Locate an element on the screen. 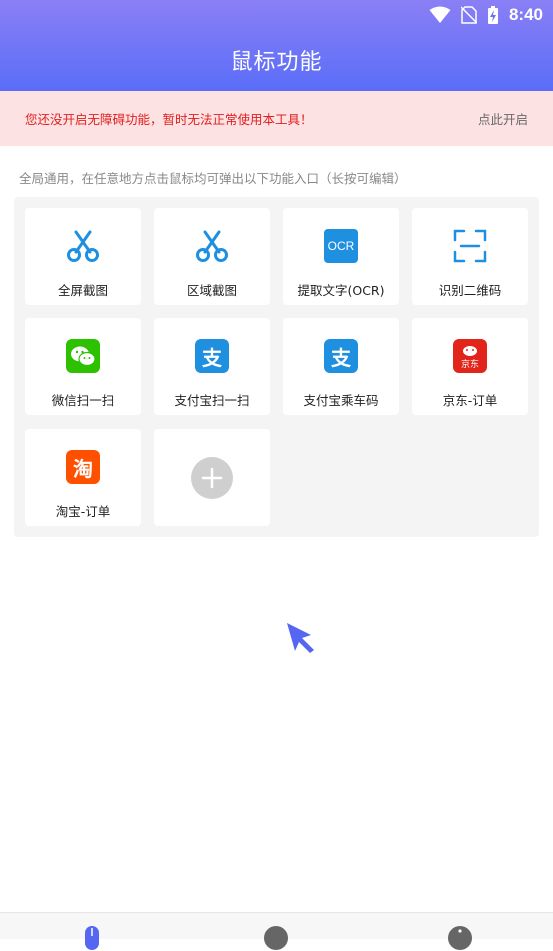 The width and height of the screenshot is (553, 951). tile-label: 微信扫一扫 is located at coordinates (83, 400).